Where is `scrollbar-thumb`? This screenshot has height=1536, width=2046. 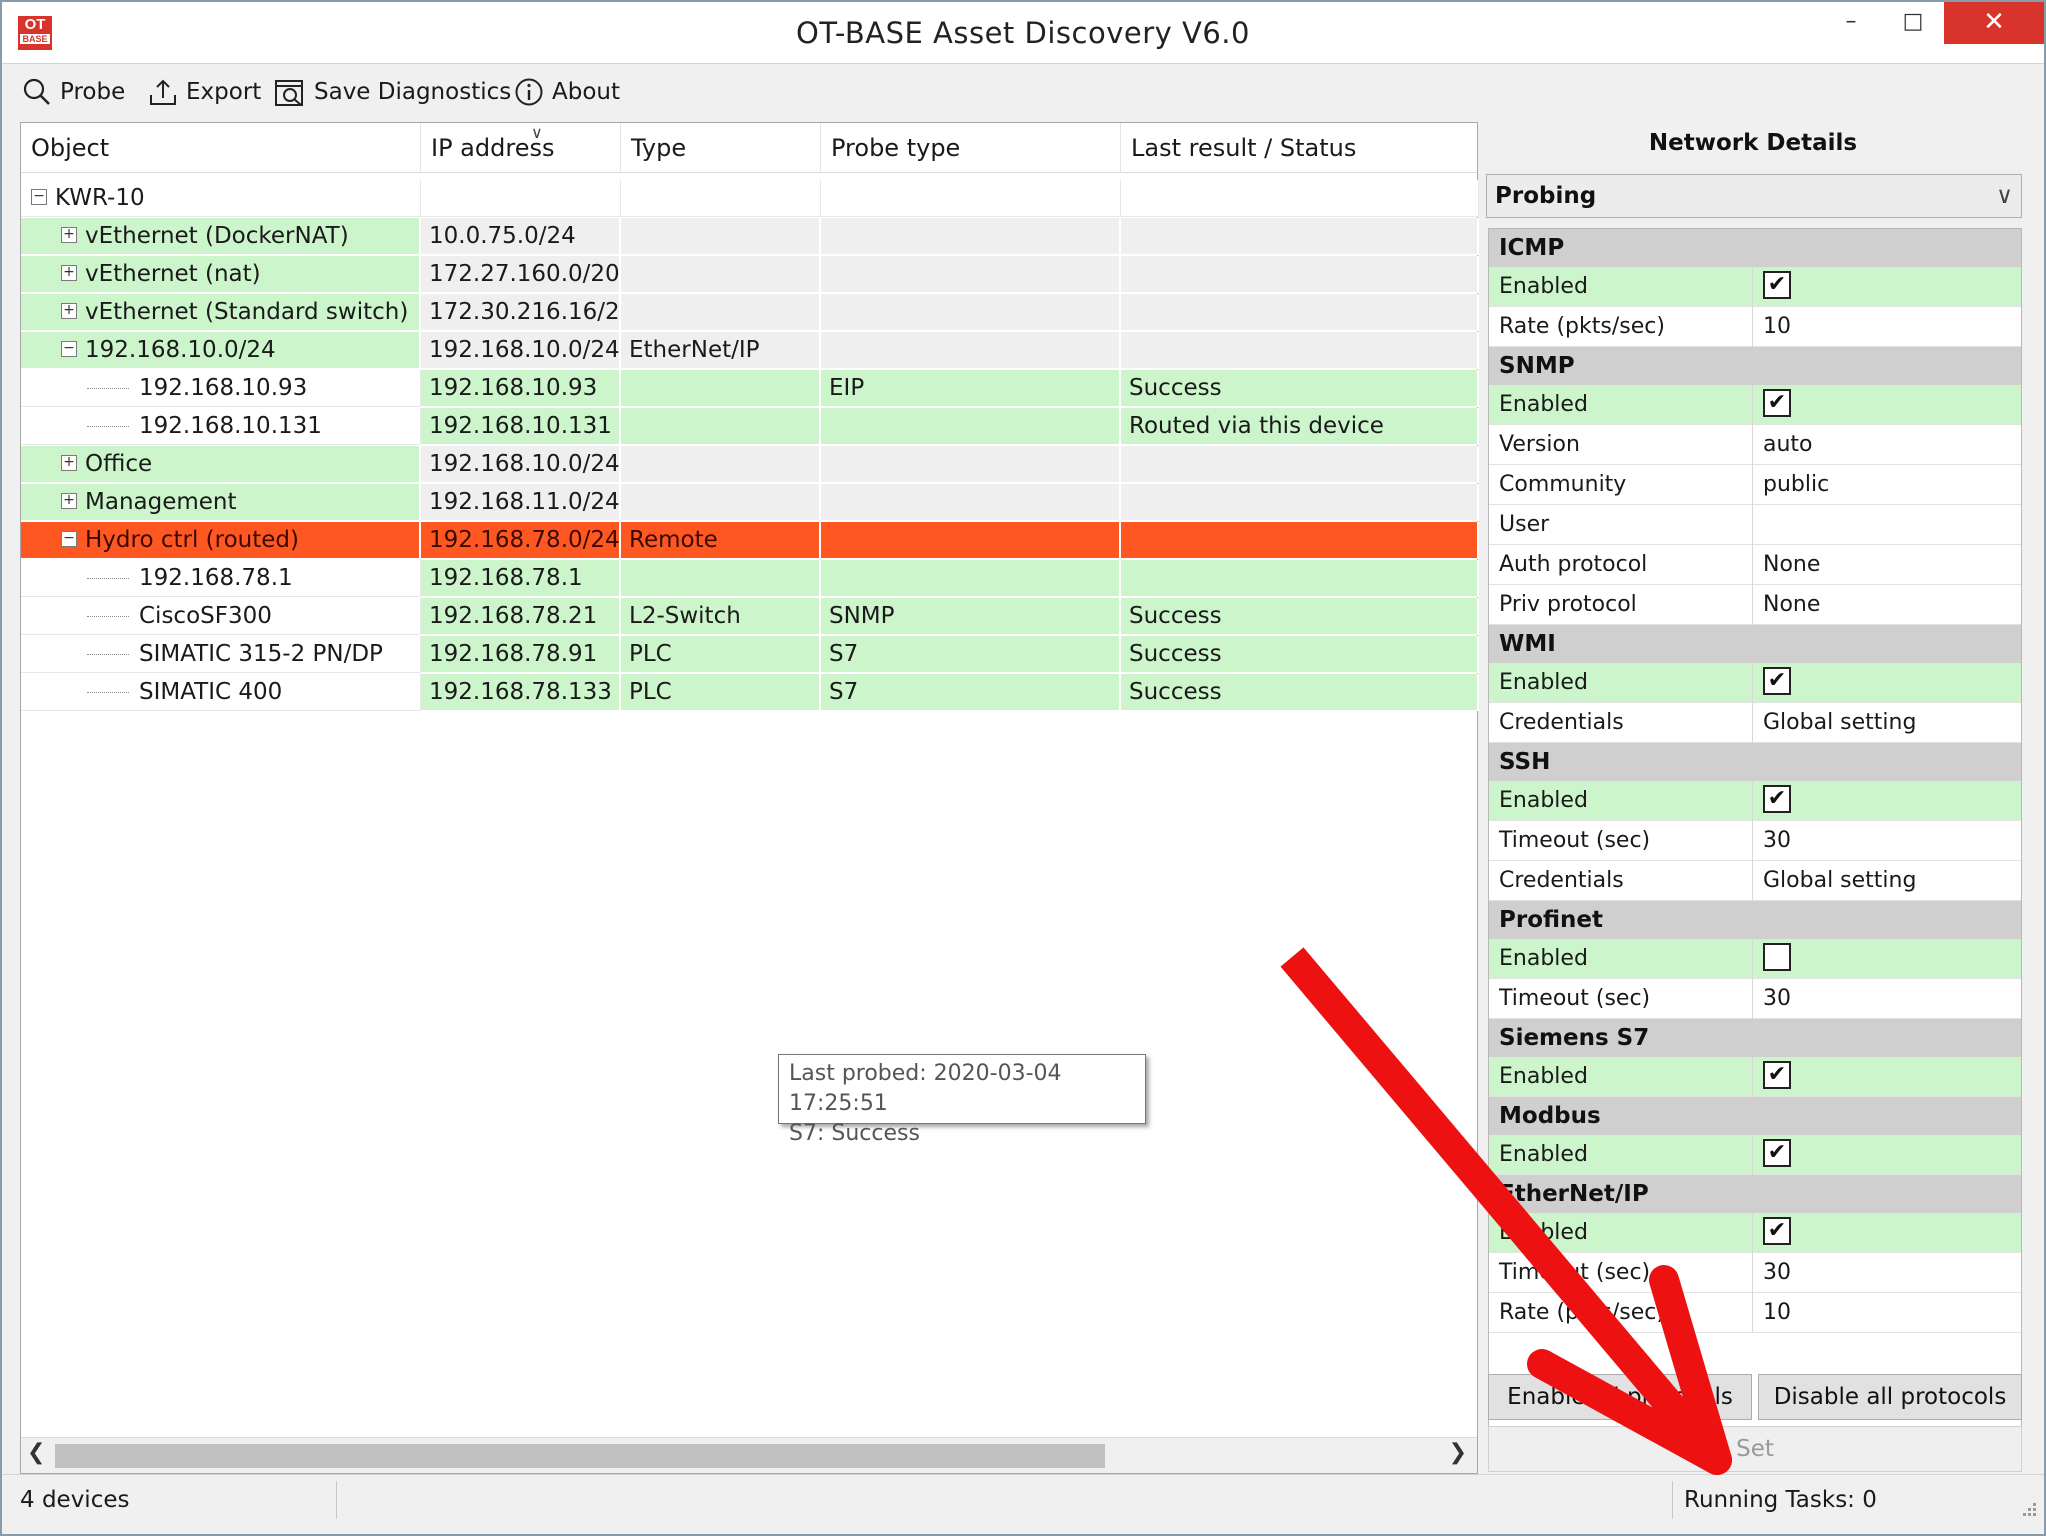 scrollbar-thumb is located at coordinates (580, 1456).